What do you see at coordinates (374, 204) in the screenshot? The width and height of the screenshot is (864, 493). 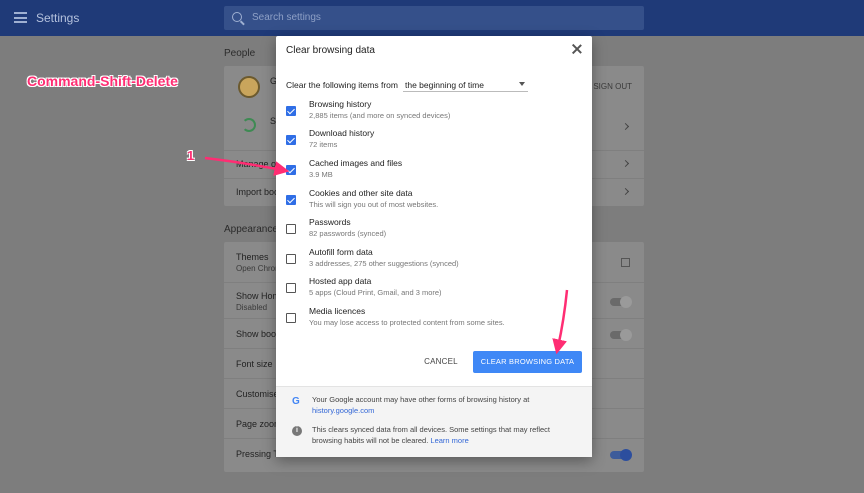 I see `item-sub: This will sign you out of most websites.` at bounding box center [374, 204].